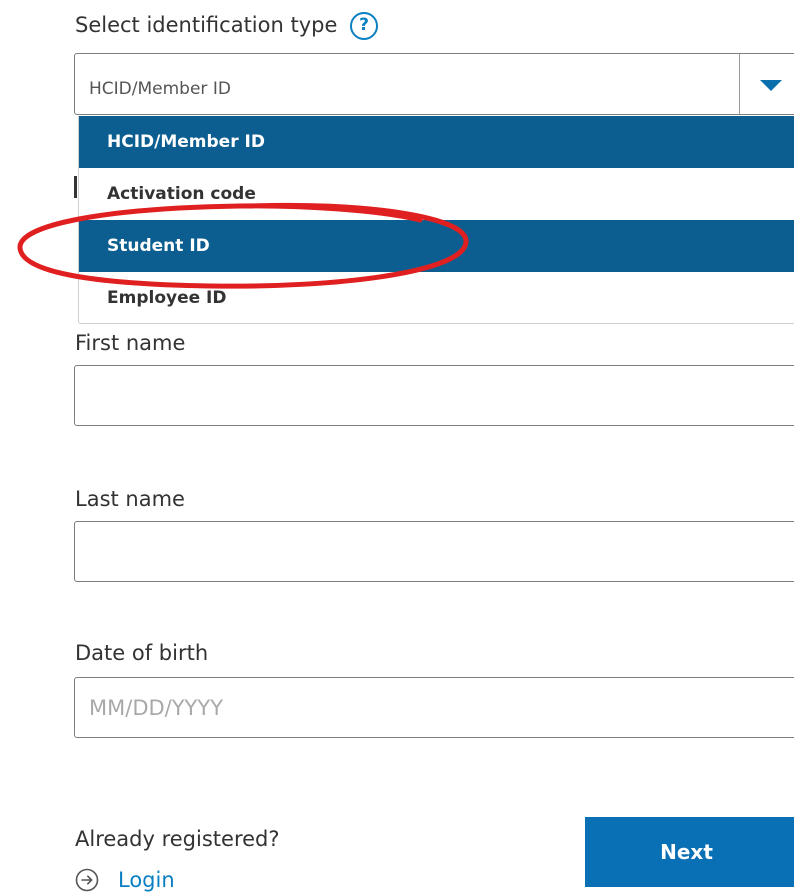 This screenshot has height=892, width=794. Describe the element at coordinates (87, 880) in the screenshot. I see `arrow-right-circle-icon` at that location.